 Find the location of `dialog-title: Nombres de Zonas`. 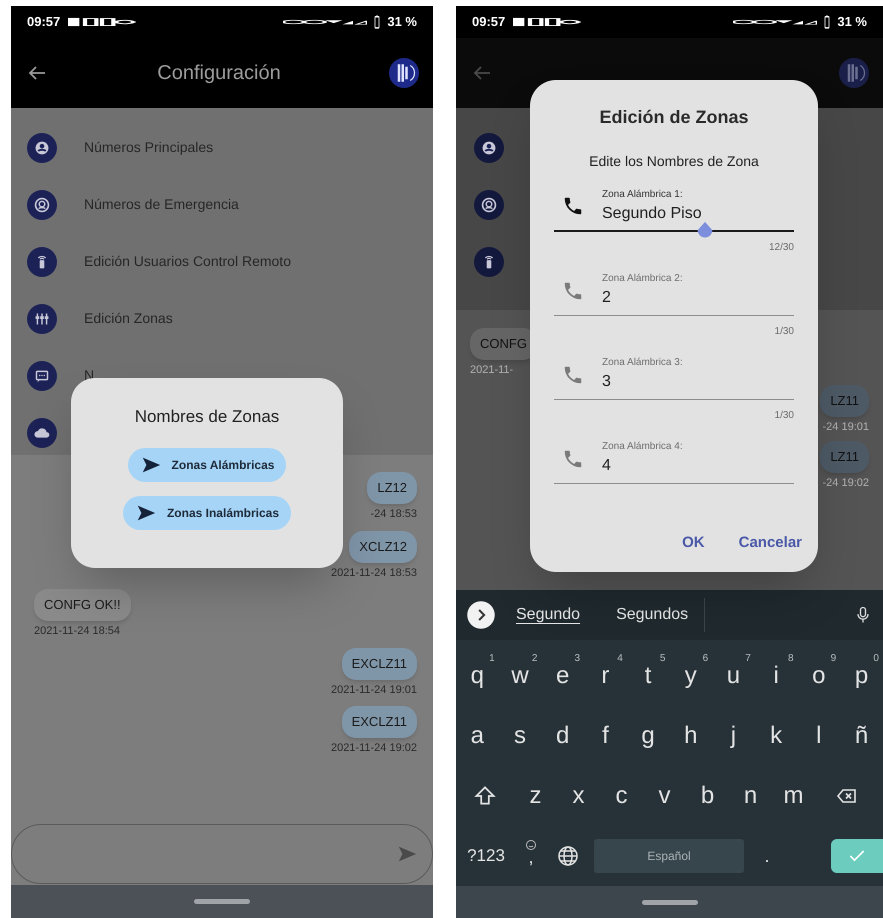

dialog-title: Nombres de Zonas is located at coordinates (207, 417).